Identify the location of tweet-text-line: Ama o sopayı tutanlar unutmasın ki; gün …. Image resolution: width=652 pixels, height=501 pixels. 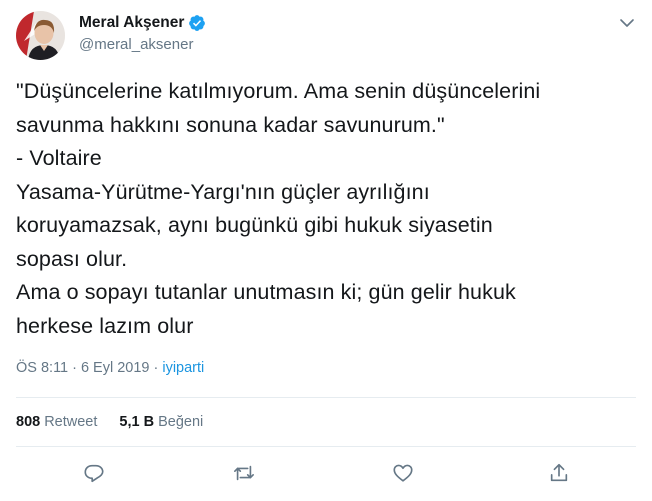
(266, 292).